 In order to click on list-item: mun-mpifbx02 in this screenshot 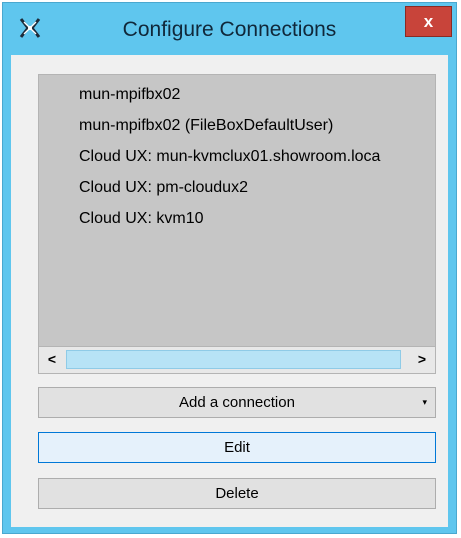, I will do `click(257, 94)`.